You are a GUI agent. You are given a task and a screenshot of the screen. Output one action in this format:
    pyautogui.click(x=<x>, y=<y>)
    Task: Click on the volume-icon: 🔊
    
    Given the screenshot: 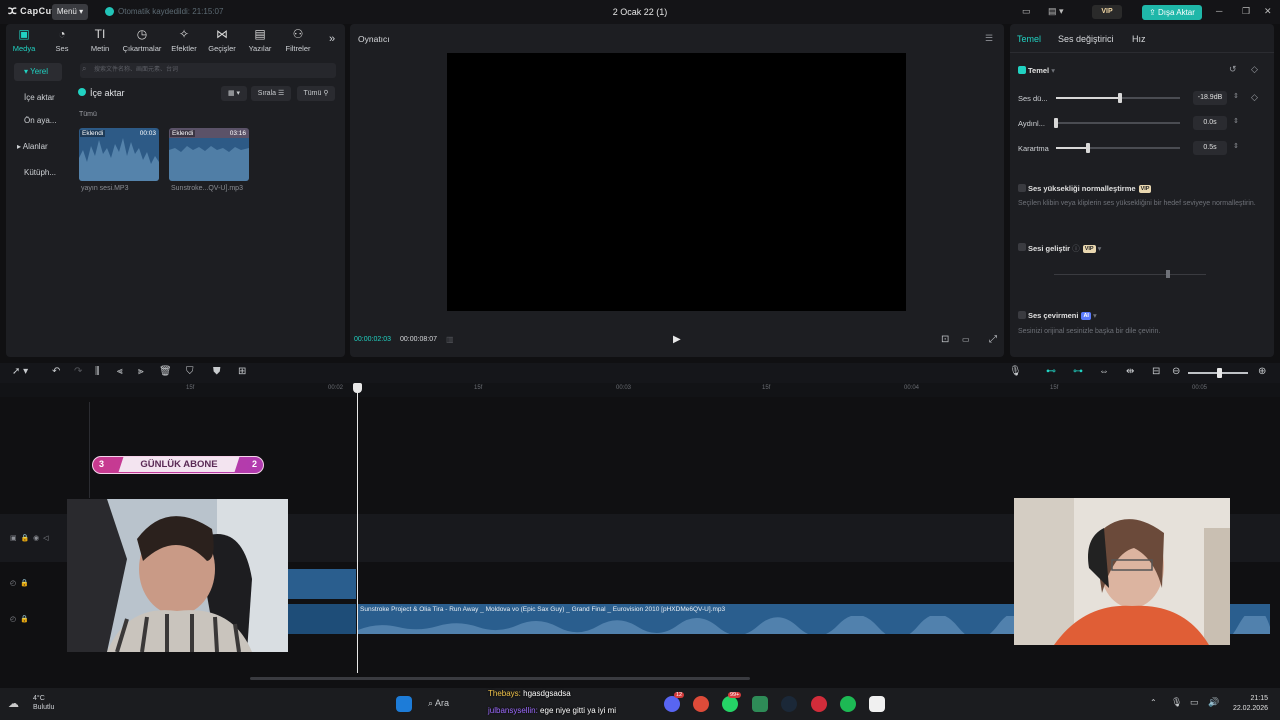 What is the action you would take?
    pyautogui.click(x=1213, y=702)
    